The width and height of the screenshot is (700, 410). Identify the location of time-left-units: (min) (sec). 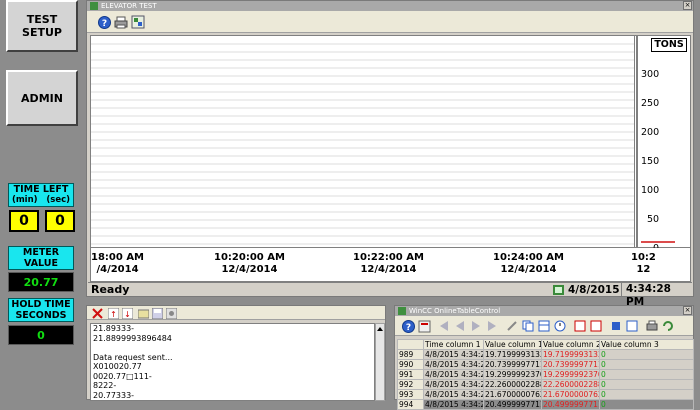
(41, 200).